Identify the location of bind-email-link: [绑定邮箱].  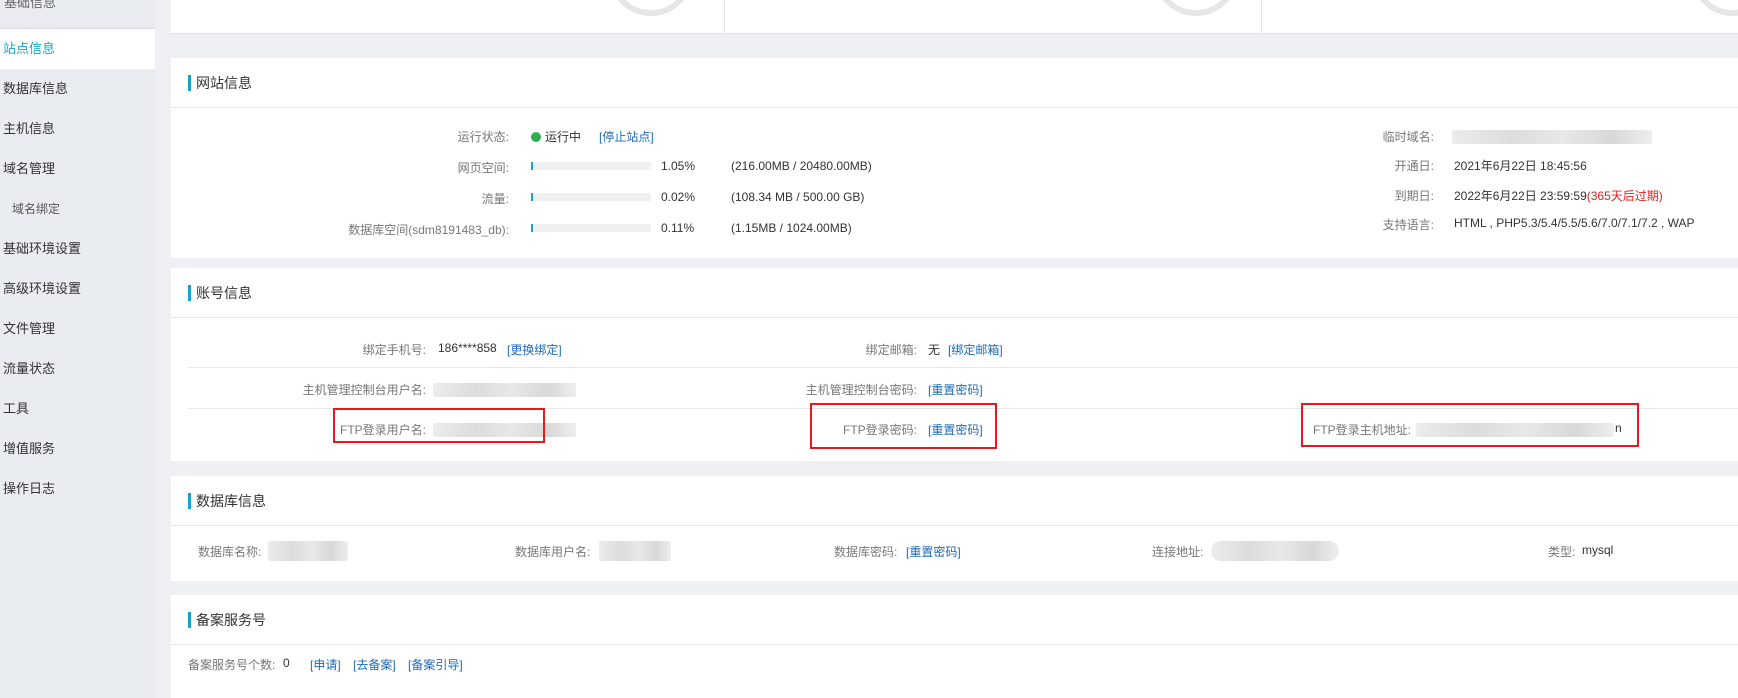
(975, 349).